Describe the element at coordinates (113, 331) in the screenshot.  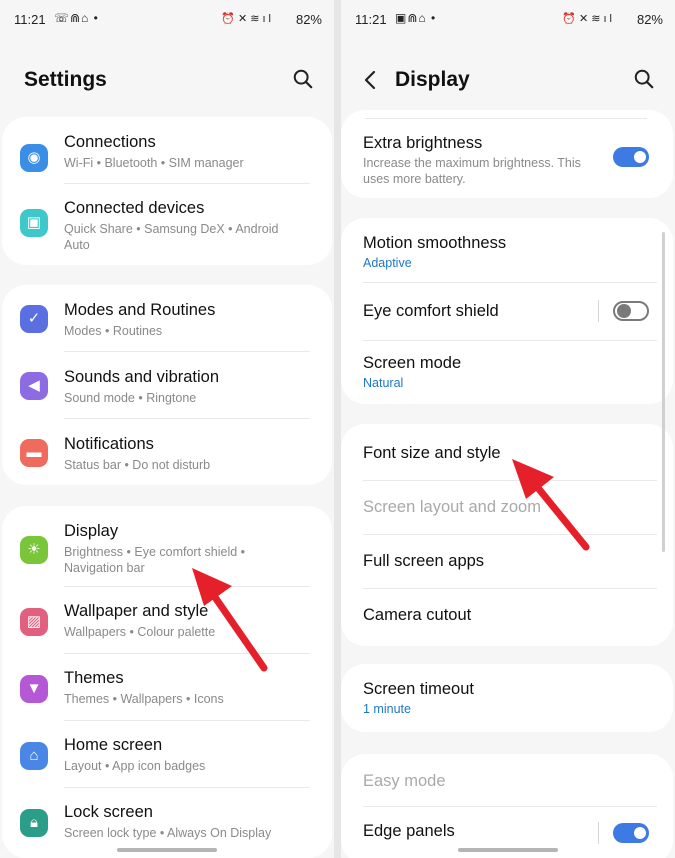
I see `menu-item-sub: Modes • Routines` at that location.